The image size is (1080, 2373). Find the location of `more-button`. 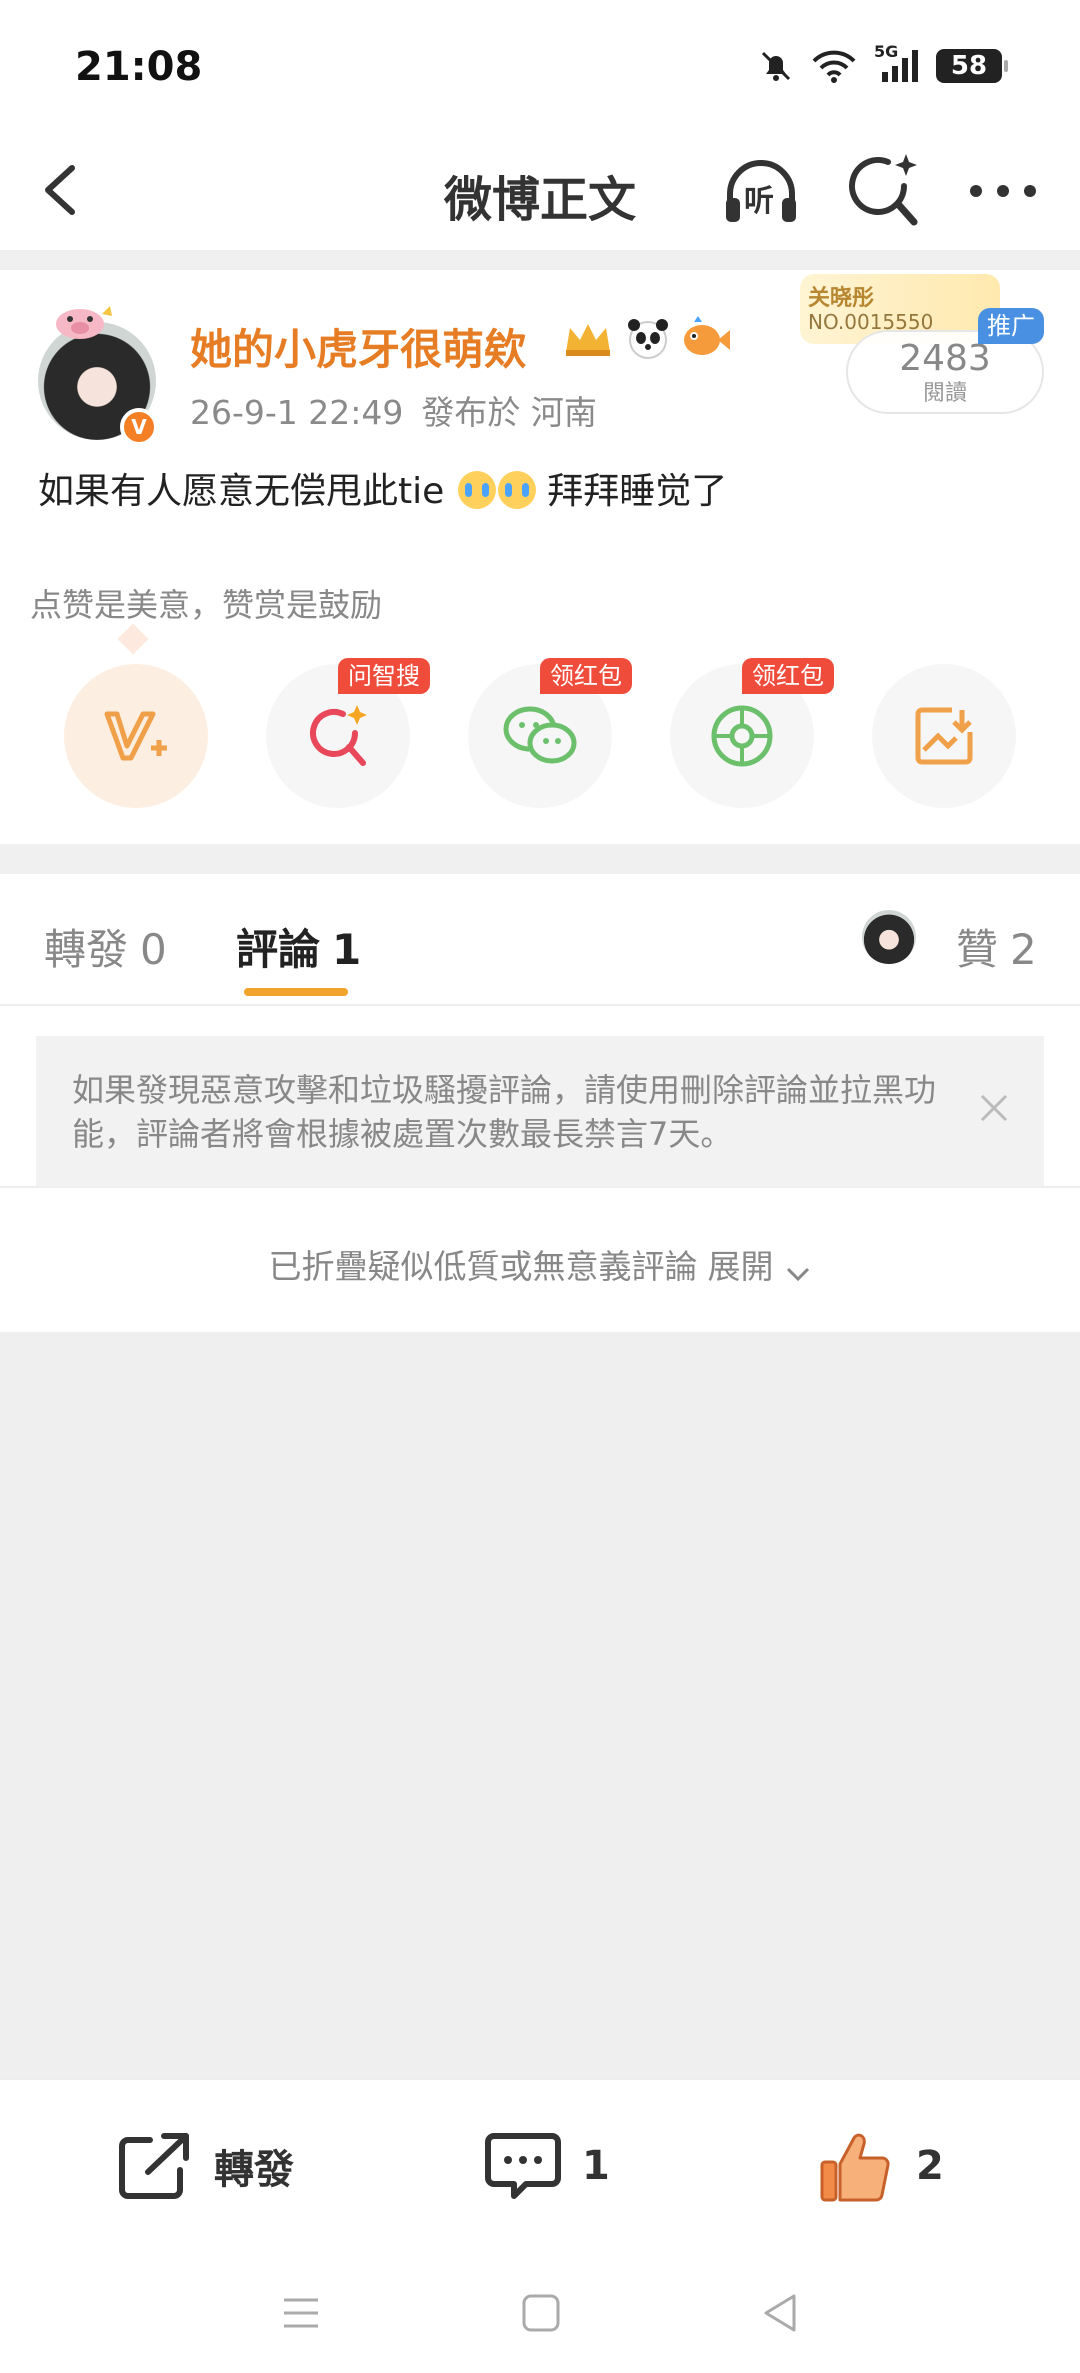

more-button is located at coordinates (1003, 191).